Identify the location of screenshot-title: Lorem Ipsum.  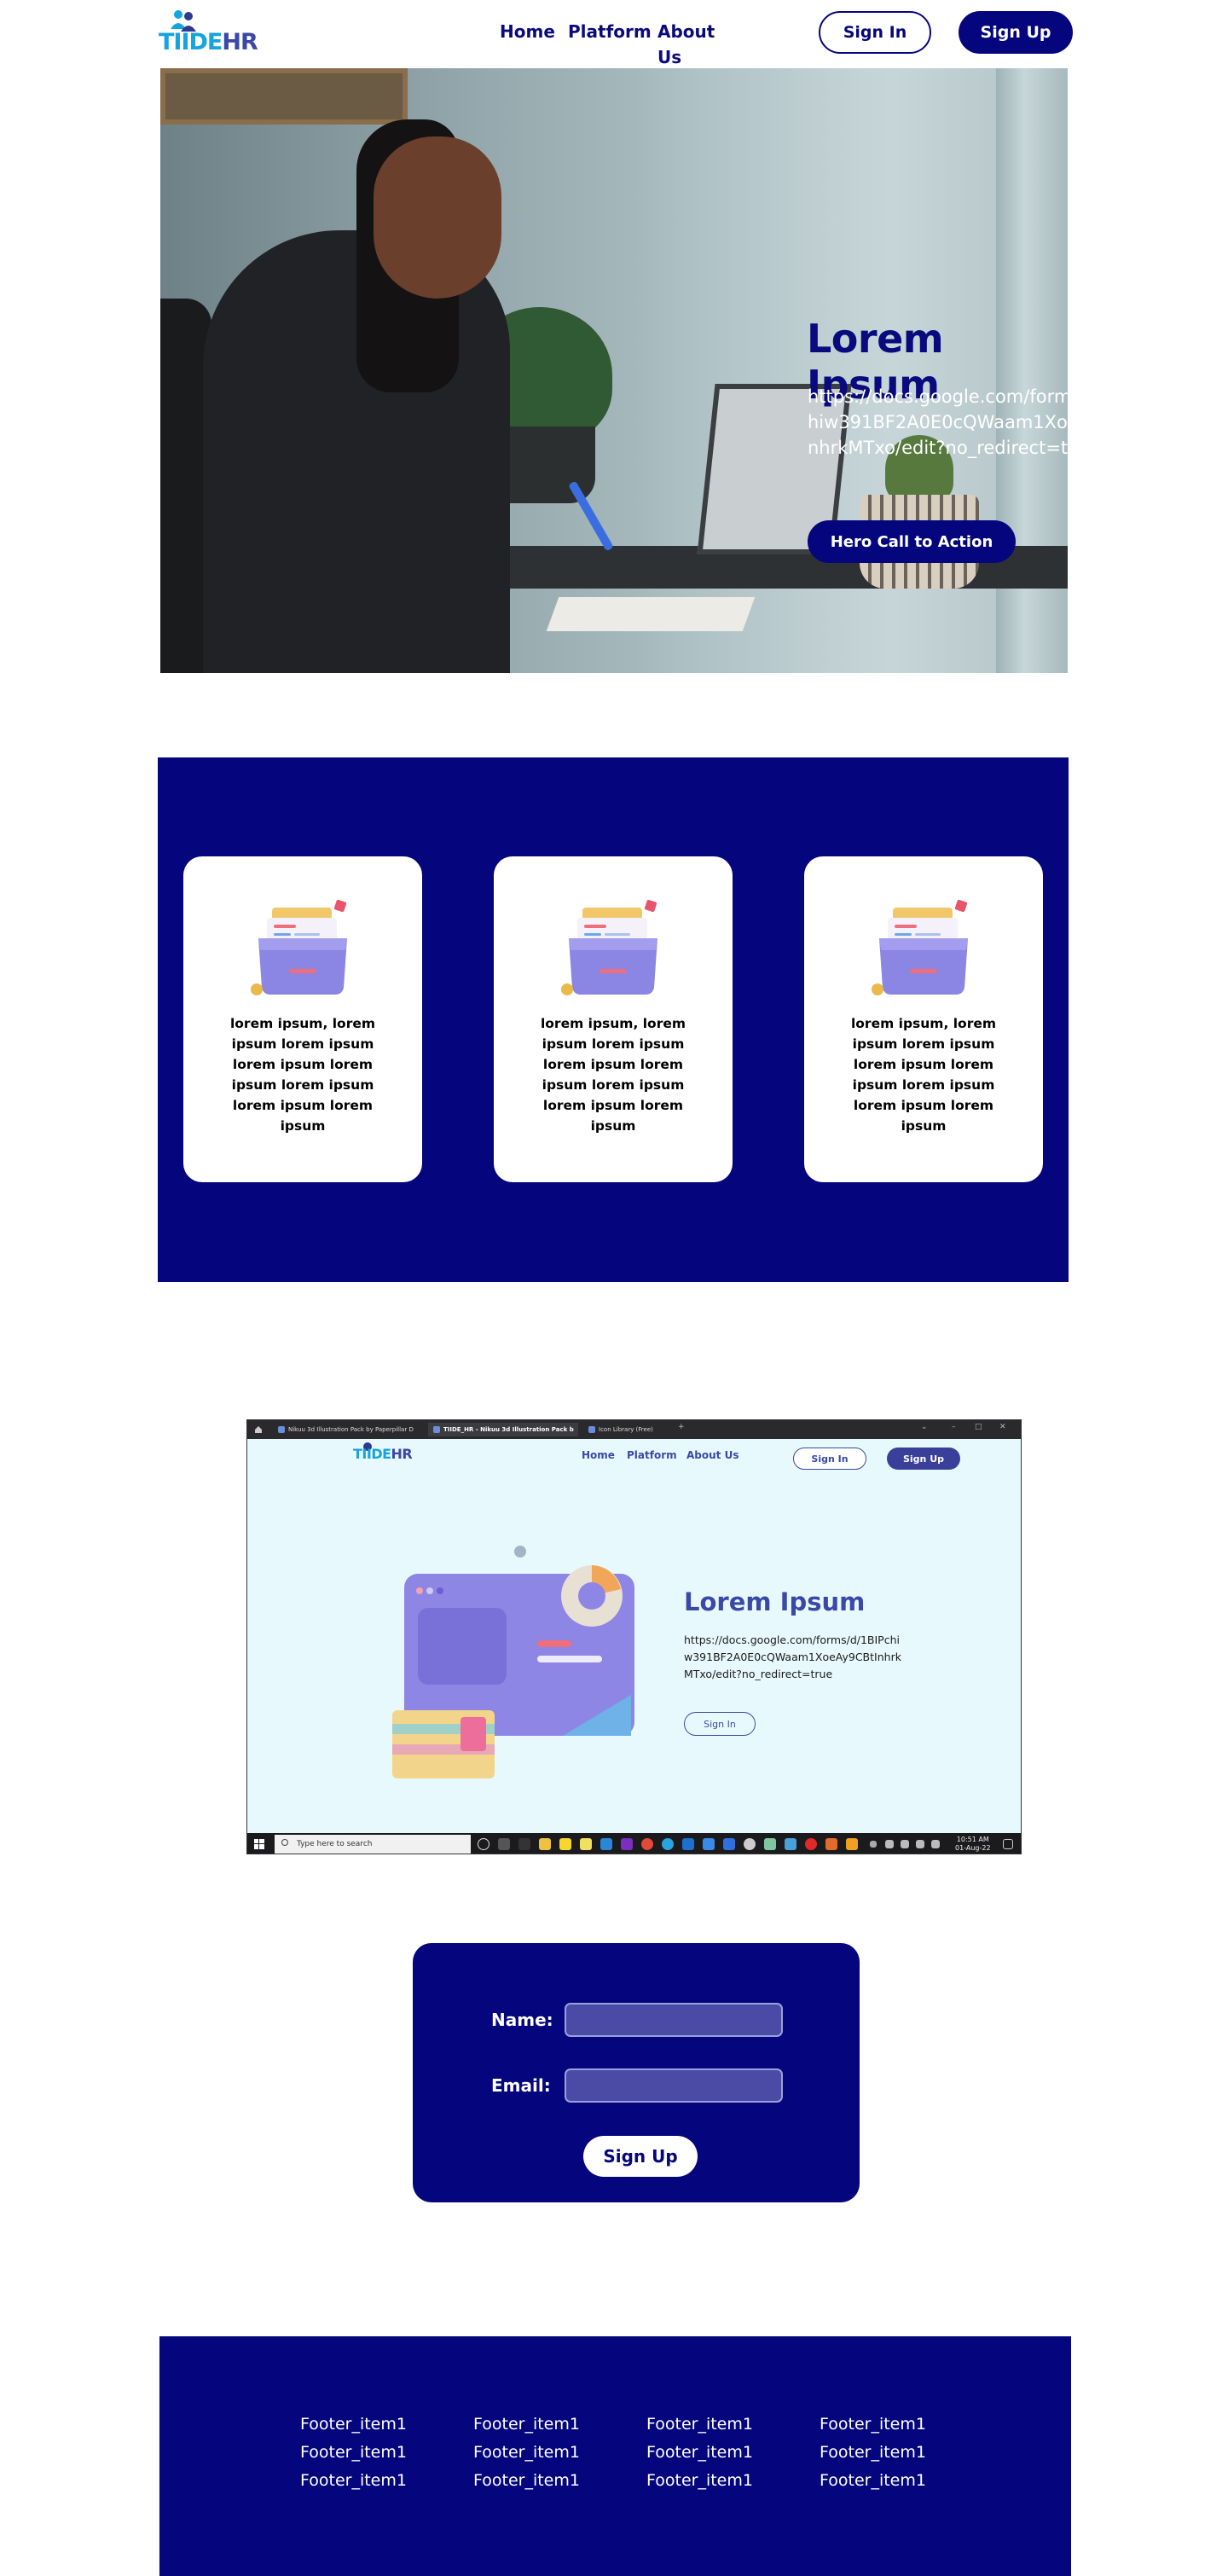
(775, 1601).